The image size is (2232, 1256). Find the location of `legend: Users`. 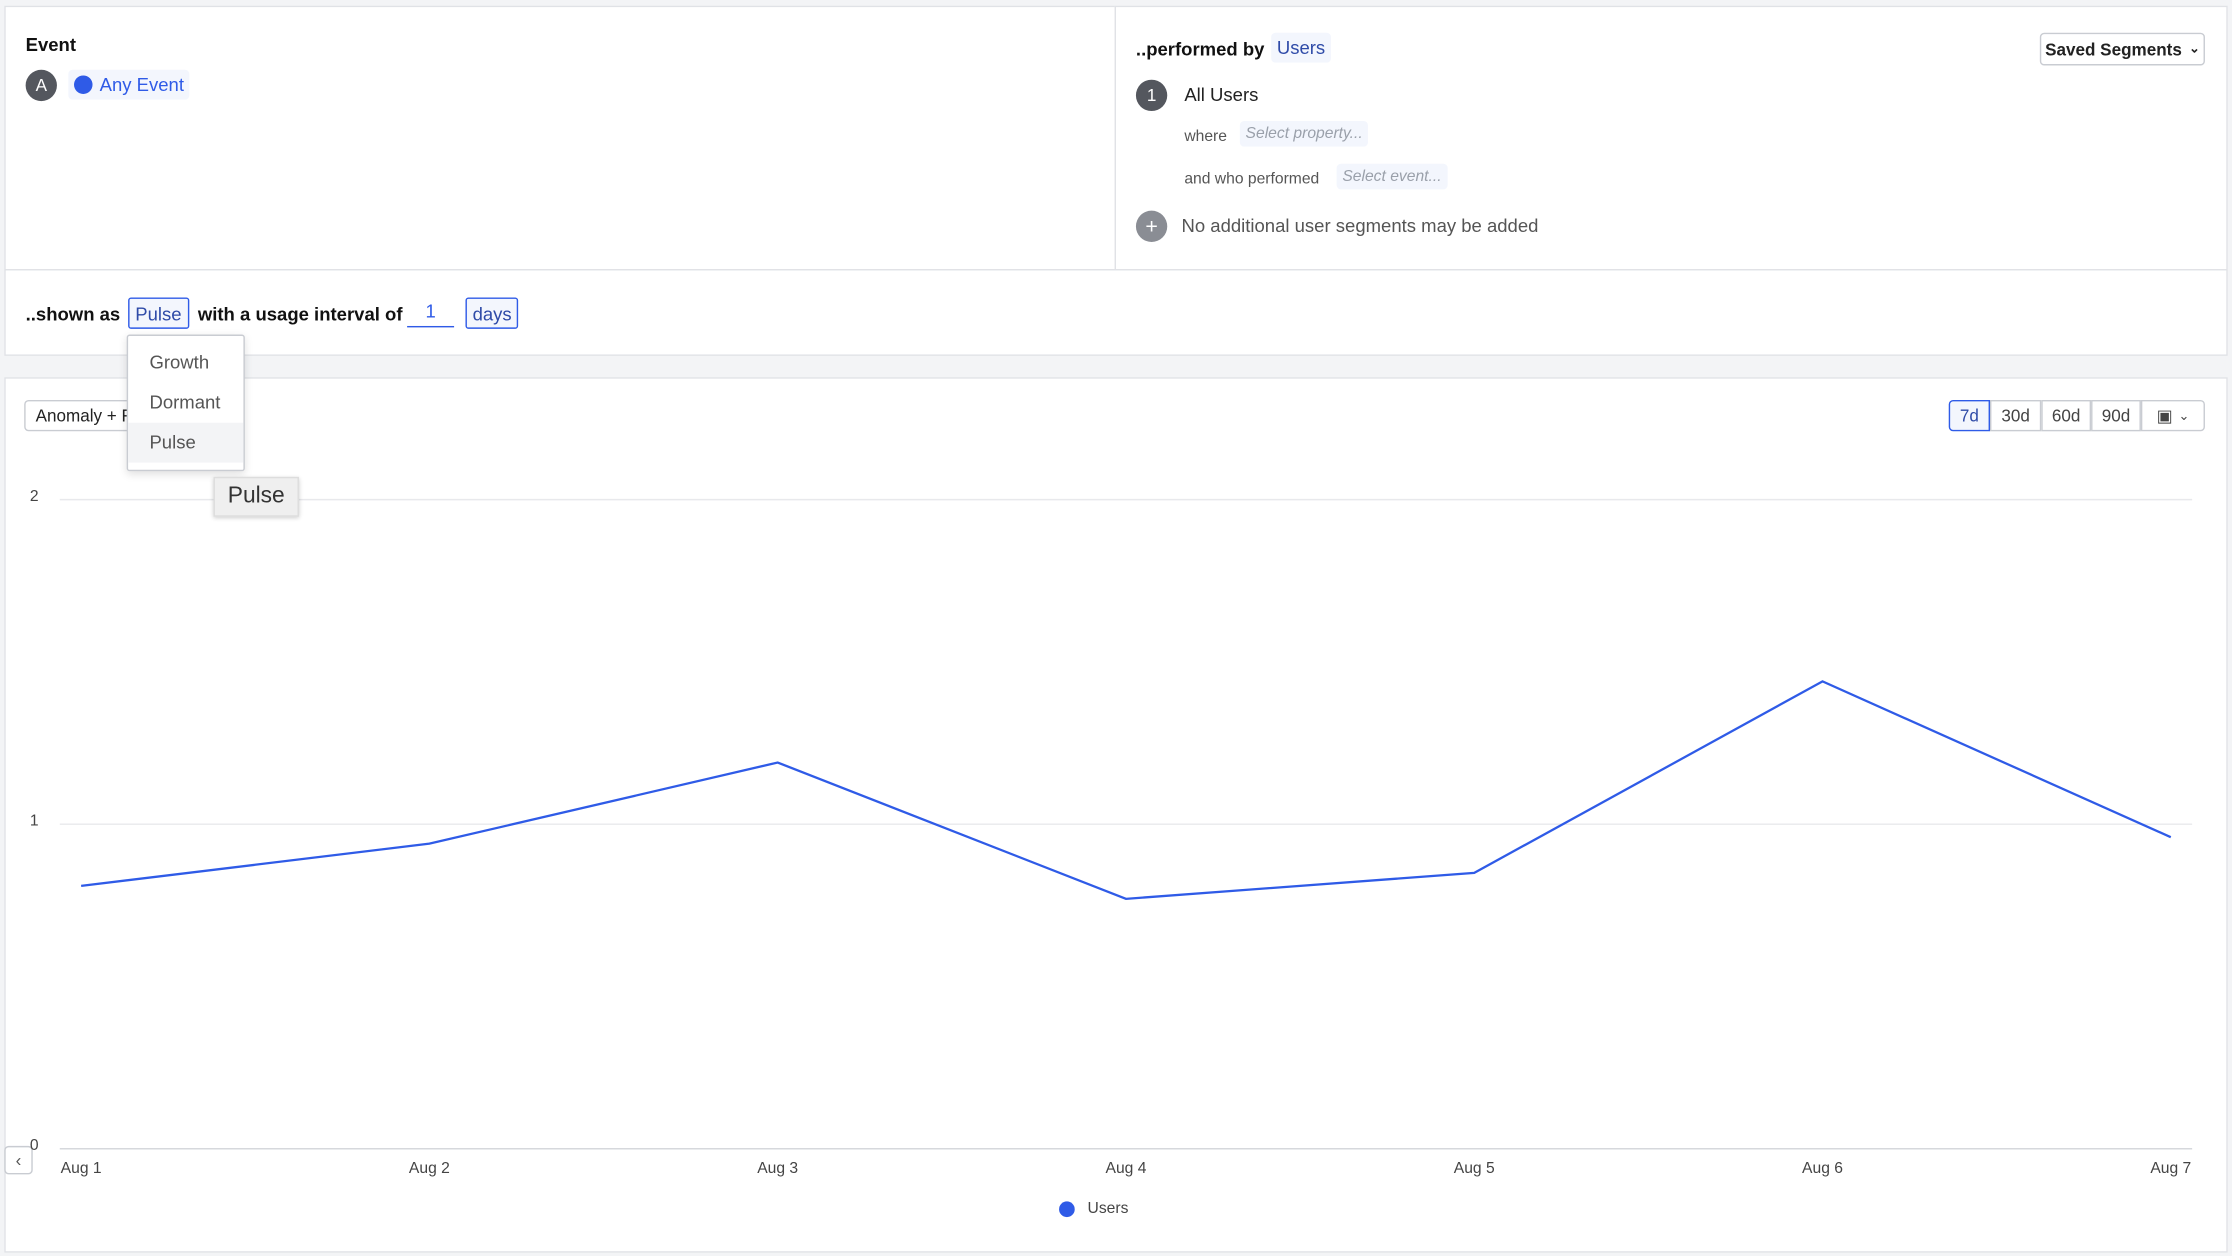

legend: Users is located at coordinates (1093, 1208).